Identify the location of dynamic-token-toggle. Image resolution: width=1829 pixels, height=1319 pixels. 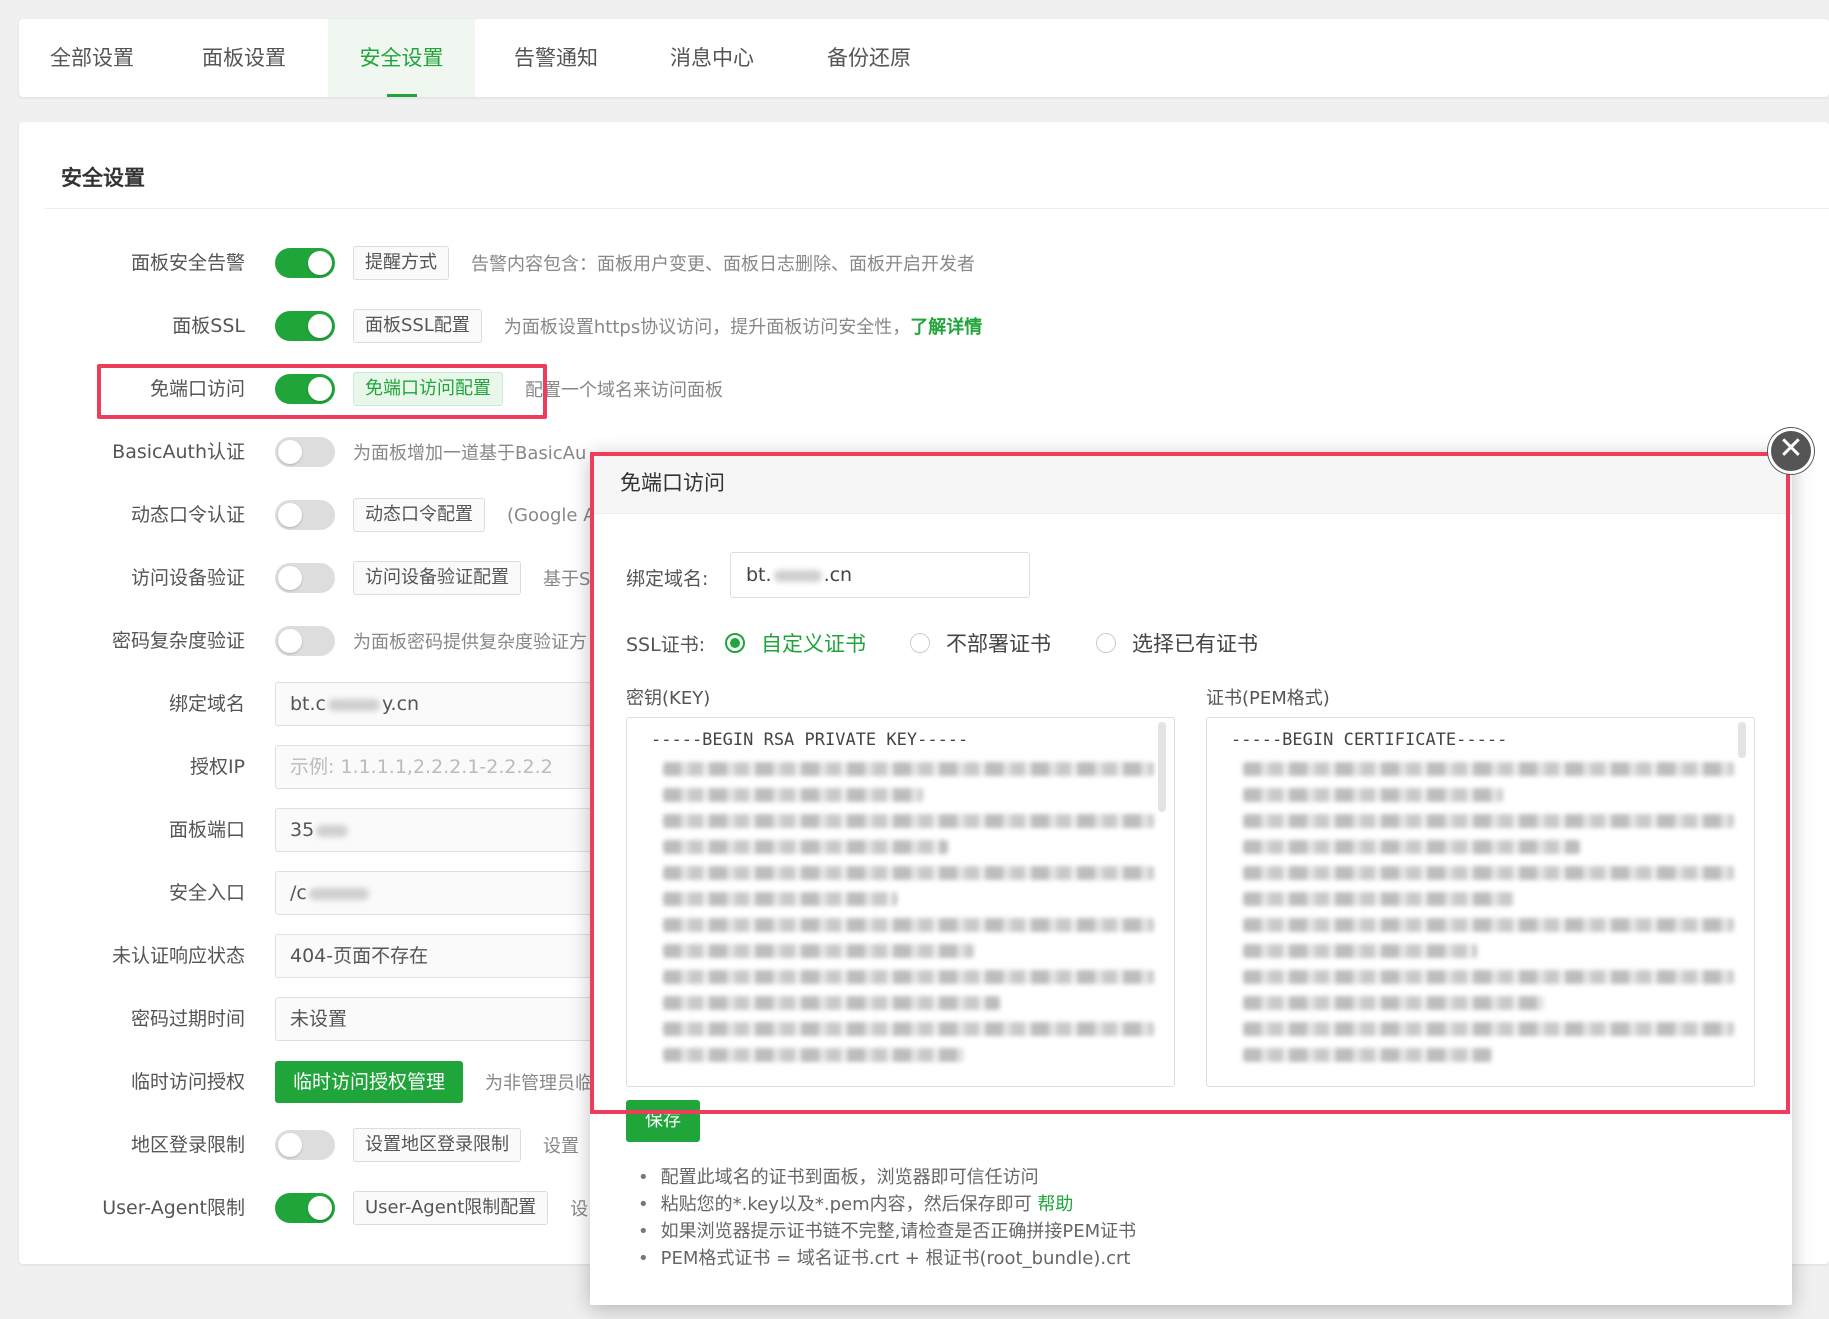
(305, 515).